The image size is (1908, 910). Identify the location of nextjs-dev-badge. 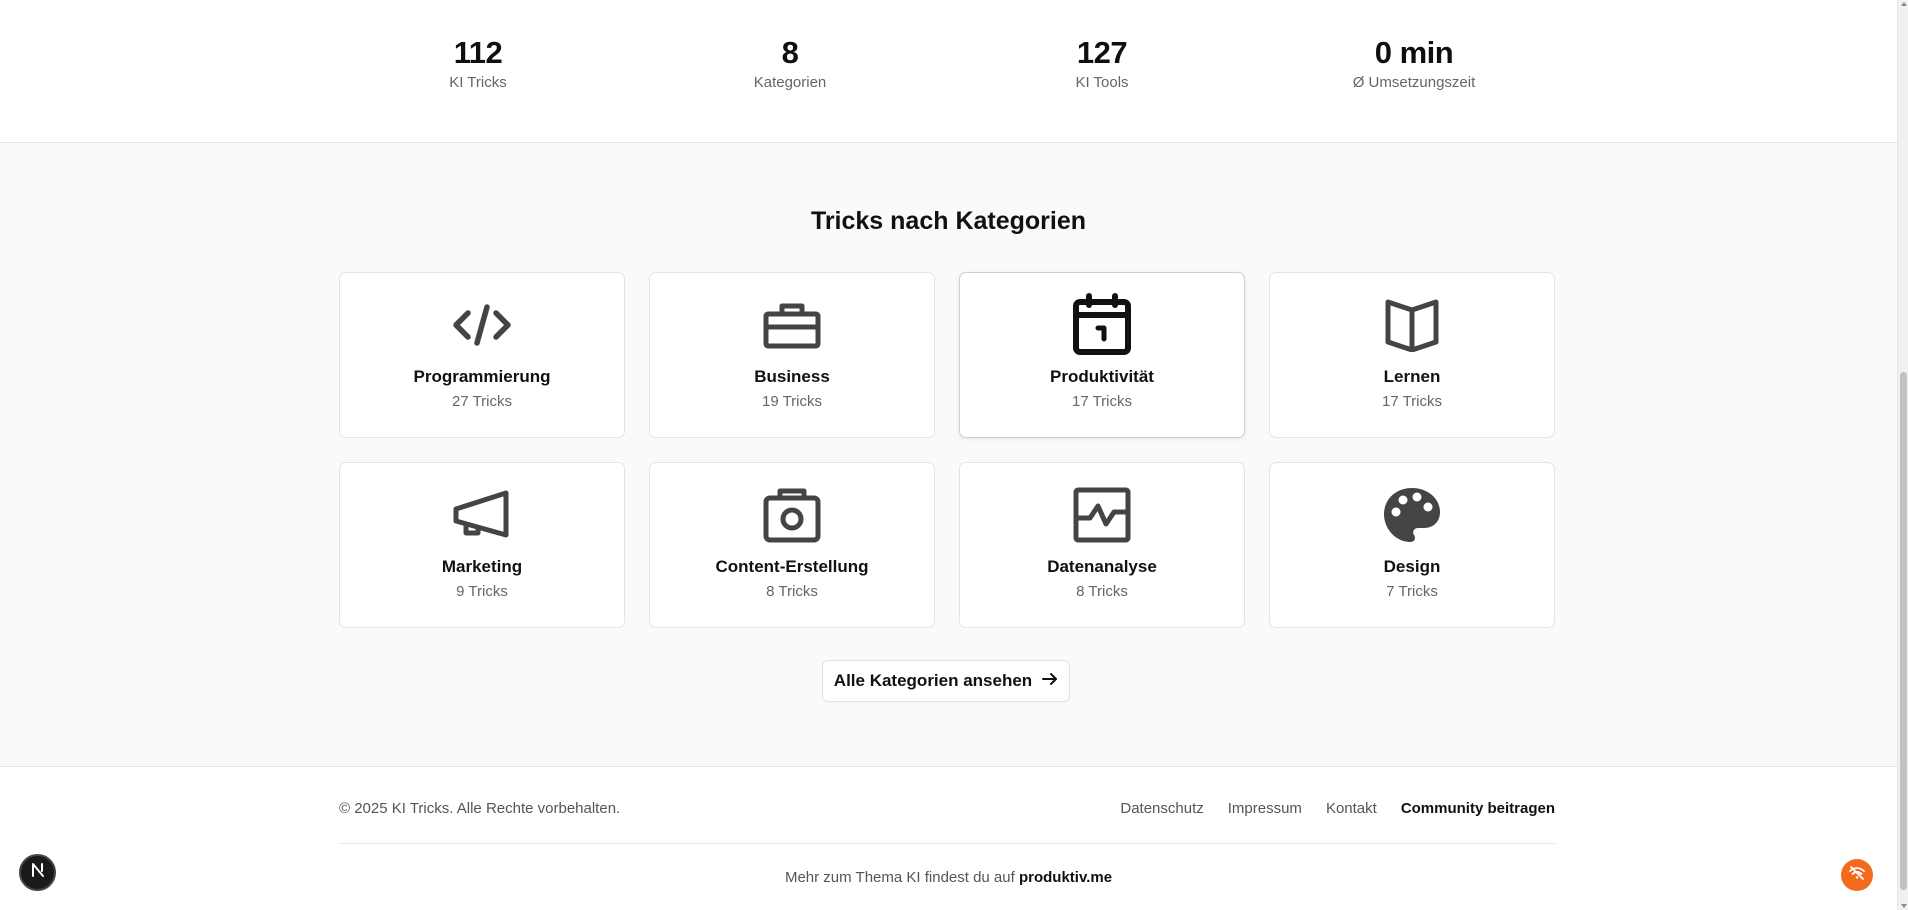
(37, 872).